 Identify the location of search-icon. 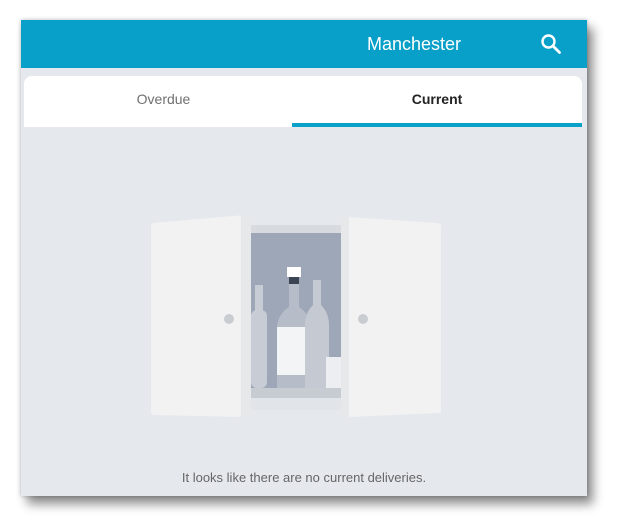
(551, 44).